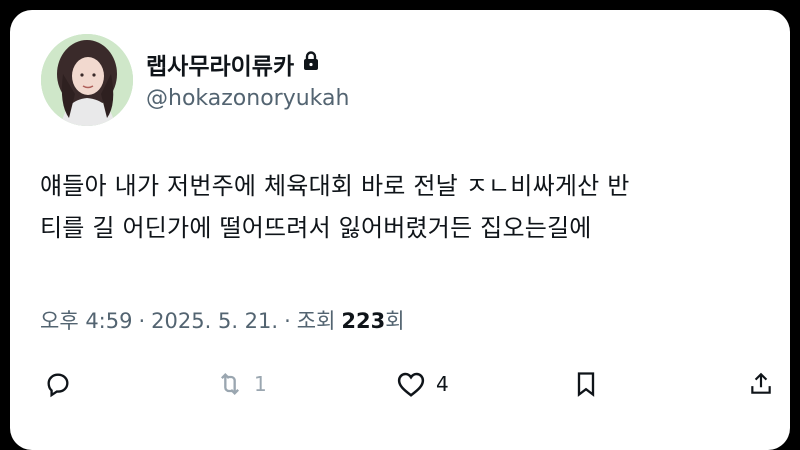 The height and width of the screenshot is (450, 800). I want to click on display-name-row: 랩사무라이류카, so click(233, 64).